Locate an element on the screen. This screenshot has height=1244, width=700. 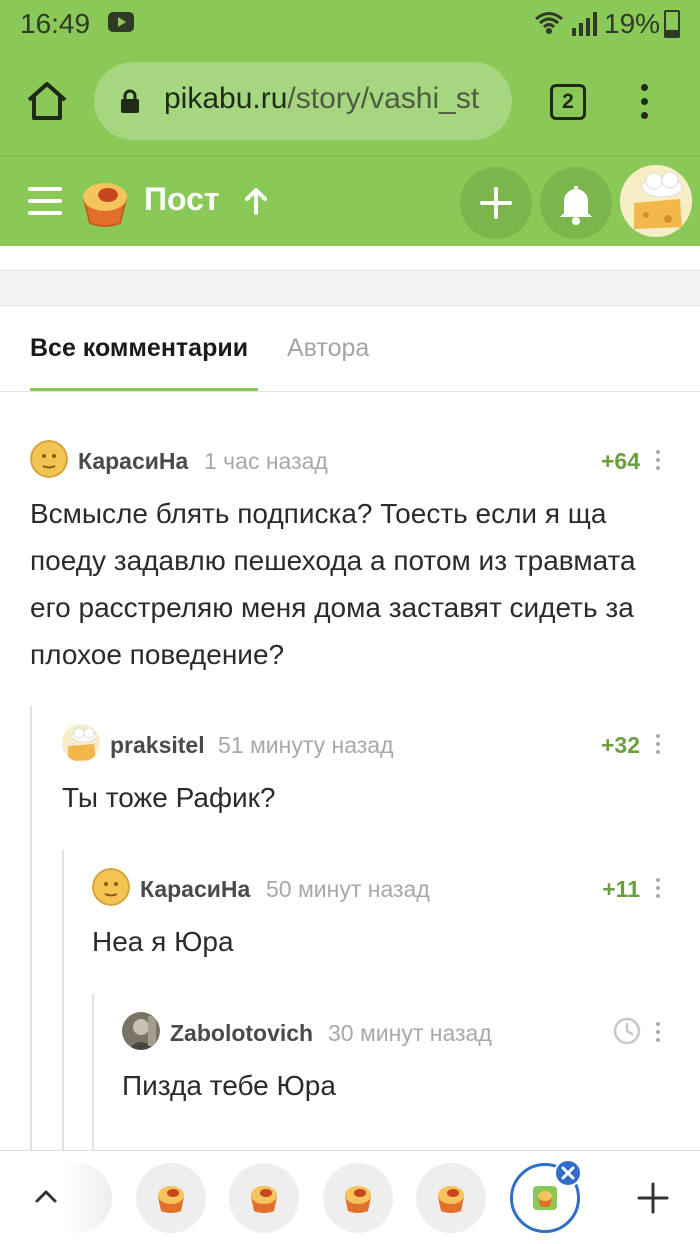
tab-all-comments: Все комментарии is located at coordinates (139, 348).